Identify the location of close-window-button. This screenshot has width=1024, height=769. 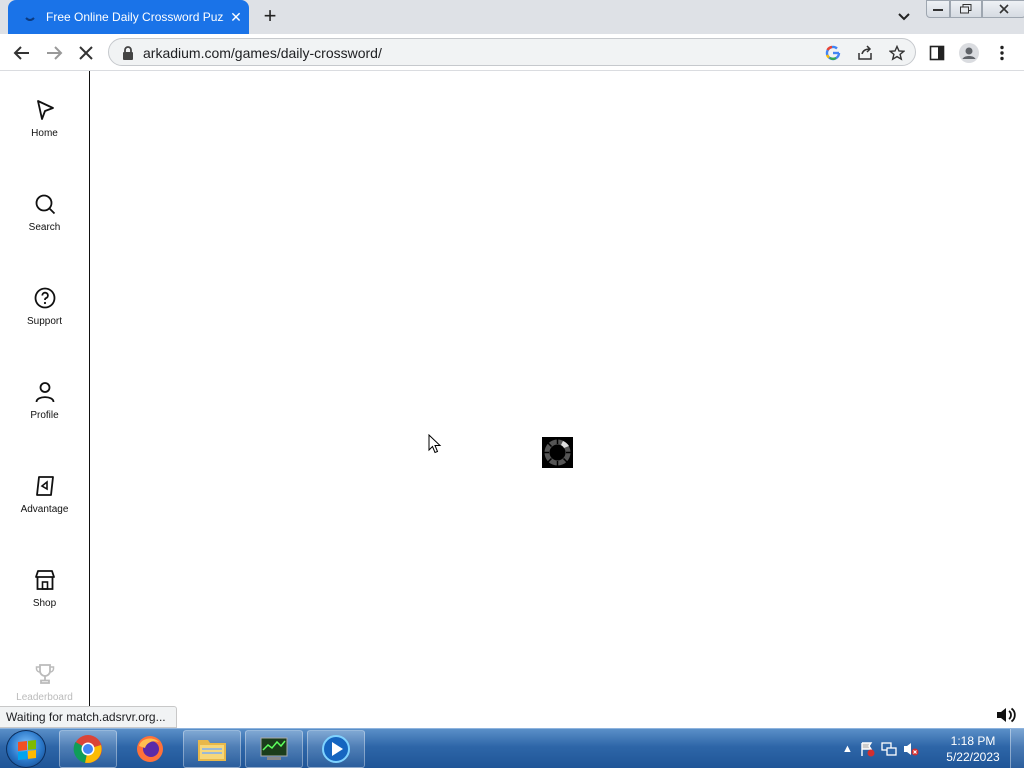
(1003, 9).